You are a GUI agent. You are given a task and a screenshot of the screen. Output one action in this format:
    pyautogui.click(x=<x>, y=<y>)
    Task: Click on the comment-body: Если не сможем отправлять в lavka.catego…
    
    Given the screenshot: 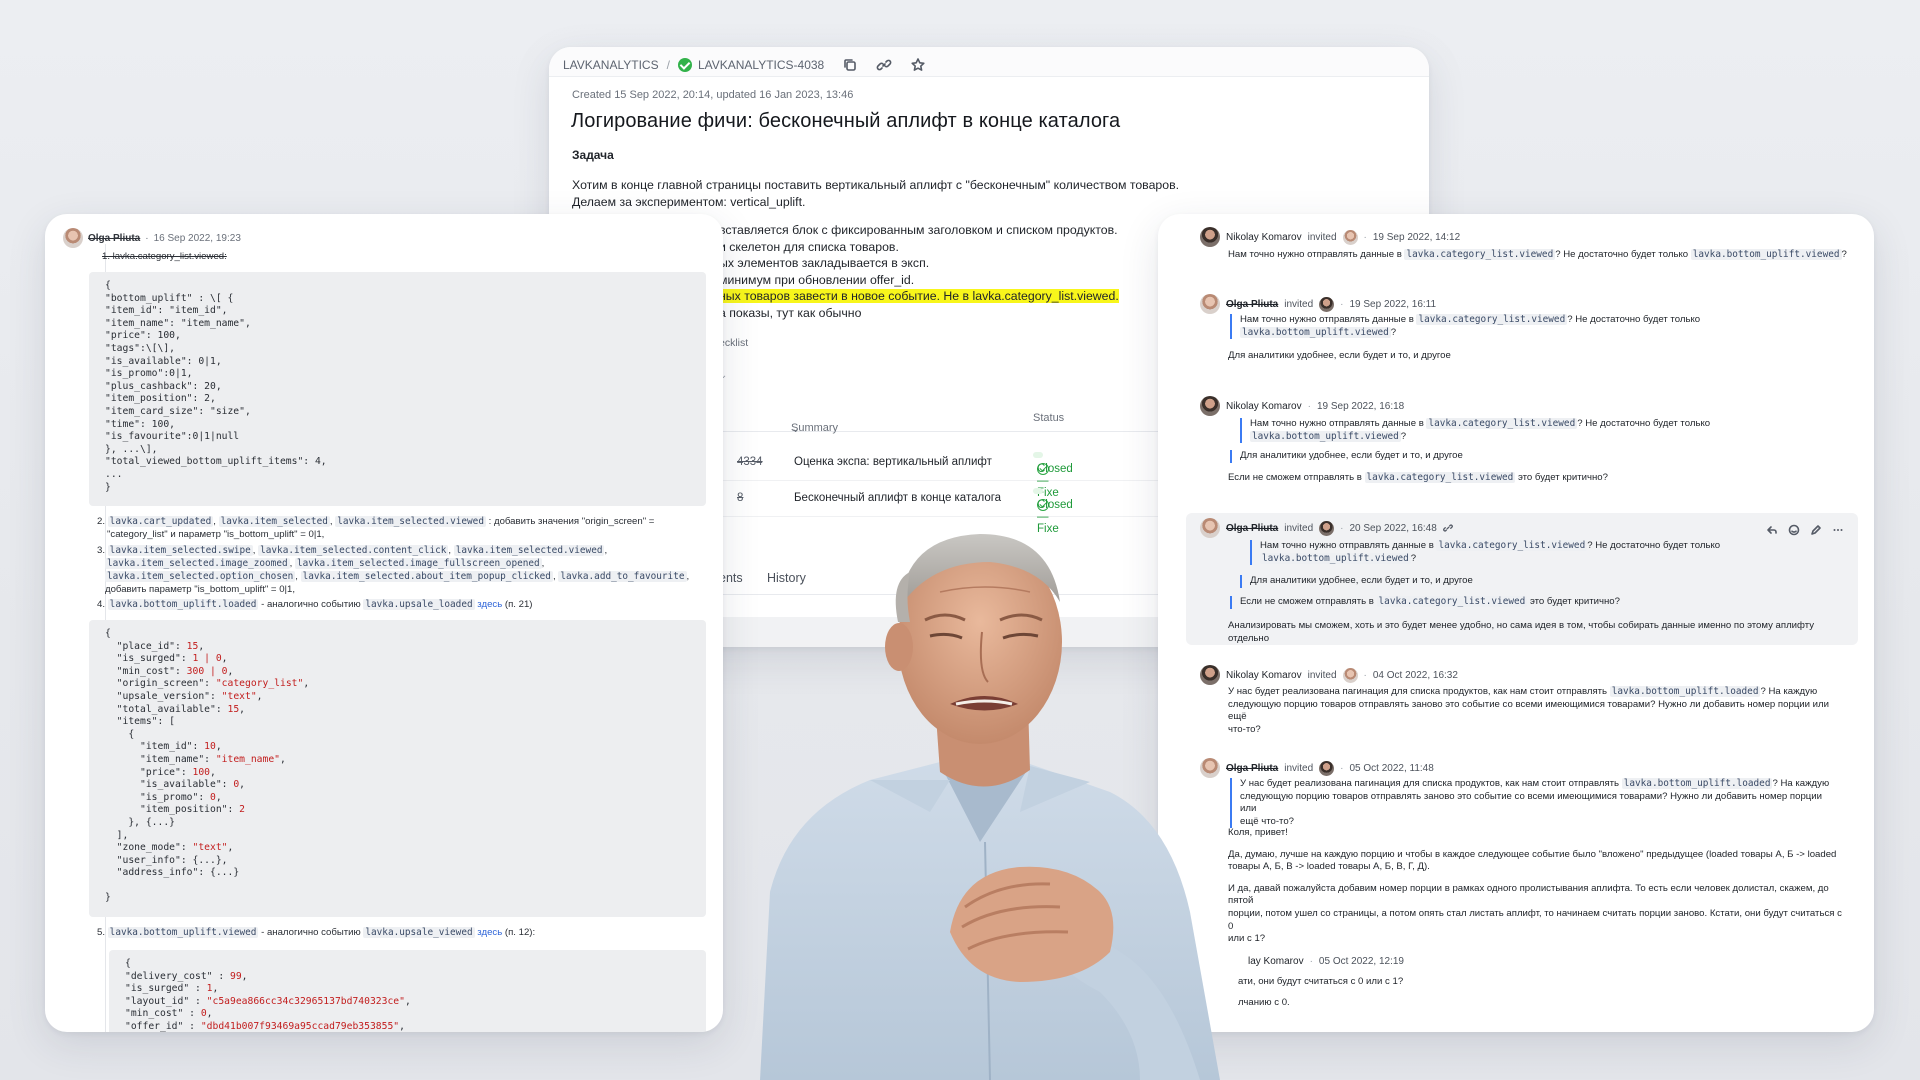 What is the action you would take?
    pyautogui.click(x=1418, y=477)
    